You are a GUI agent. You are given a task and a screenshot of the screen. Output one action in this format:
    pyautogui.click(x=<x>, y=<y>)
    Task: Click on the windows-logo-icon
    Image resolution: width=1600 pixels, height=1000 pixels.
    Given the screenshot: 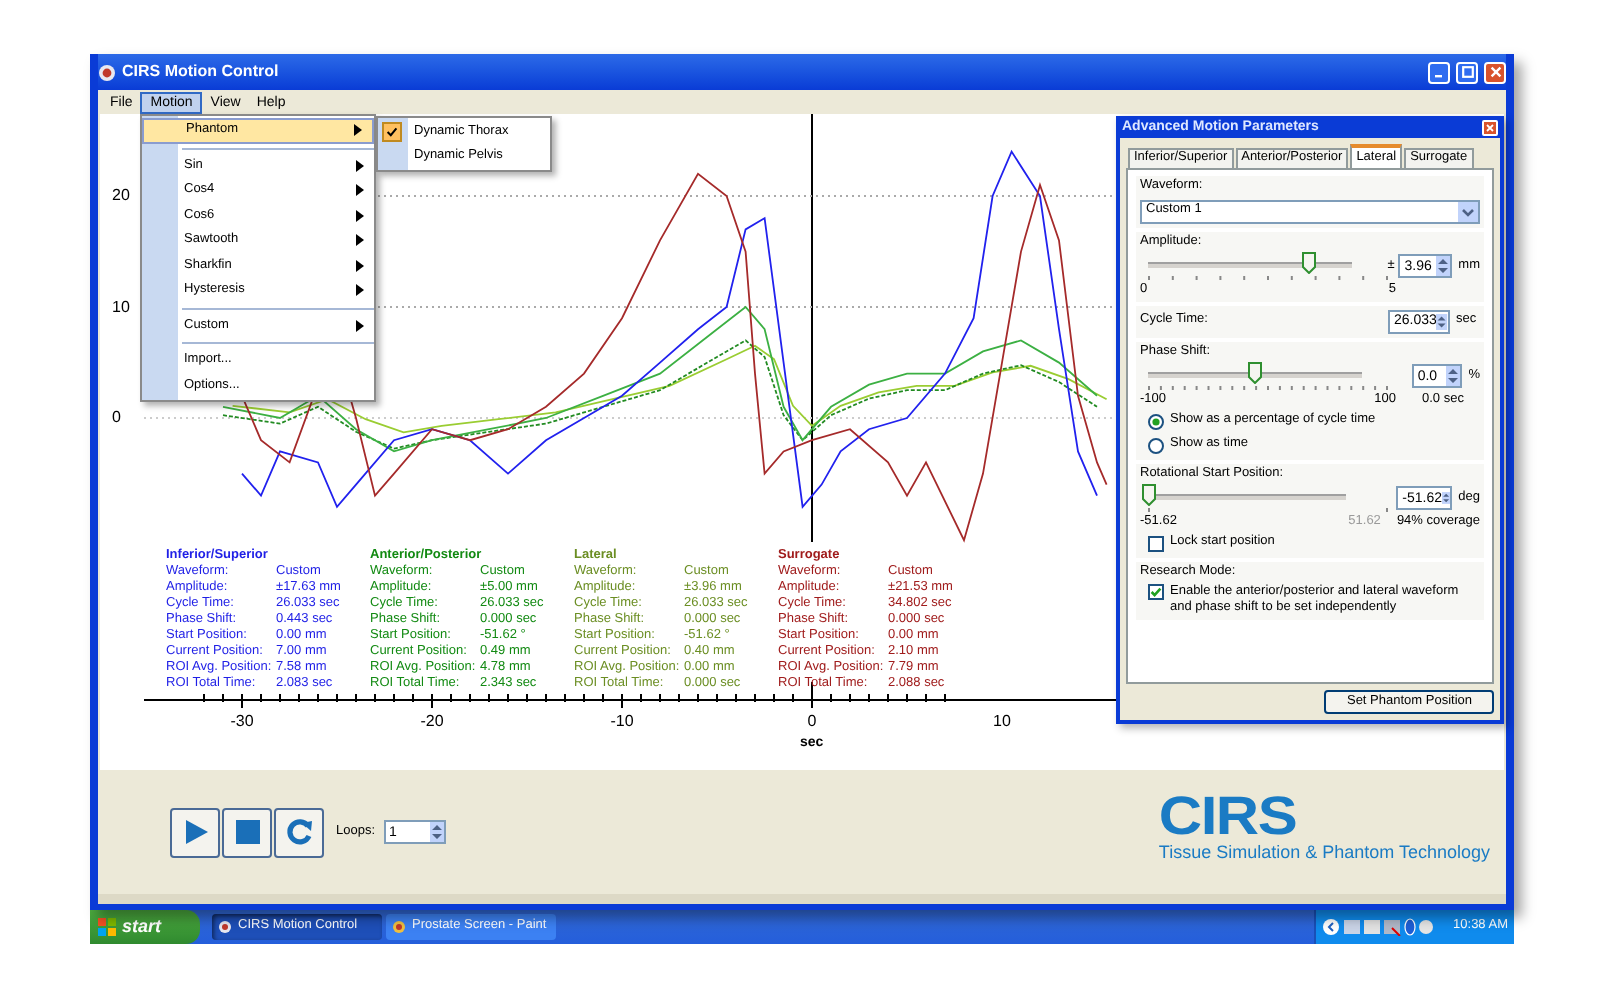 What is the action you would take?
    pyautogui.click(x=107, y=927)
    